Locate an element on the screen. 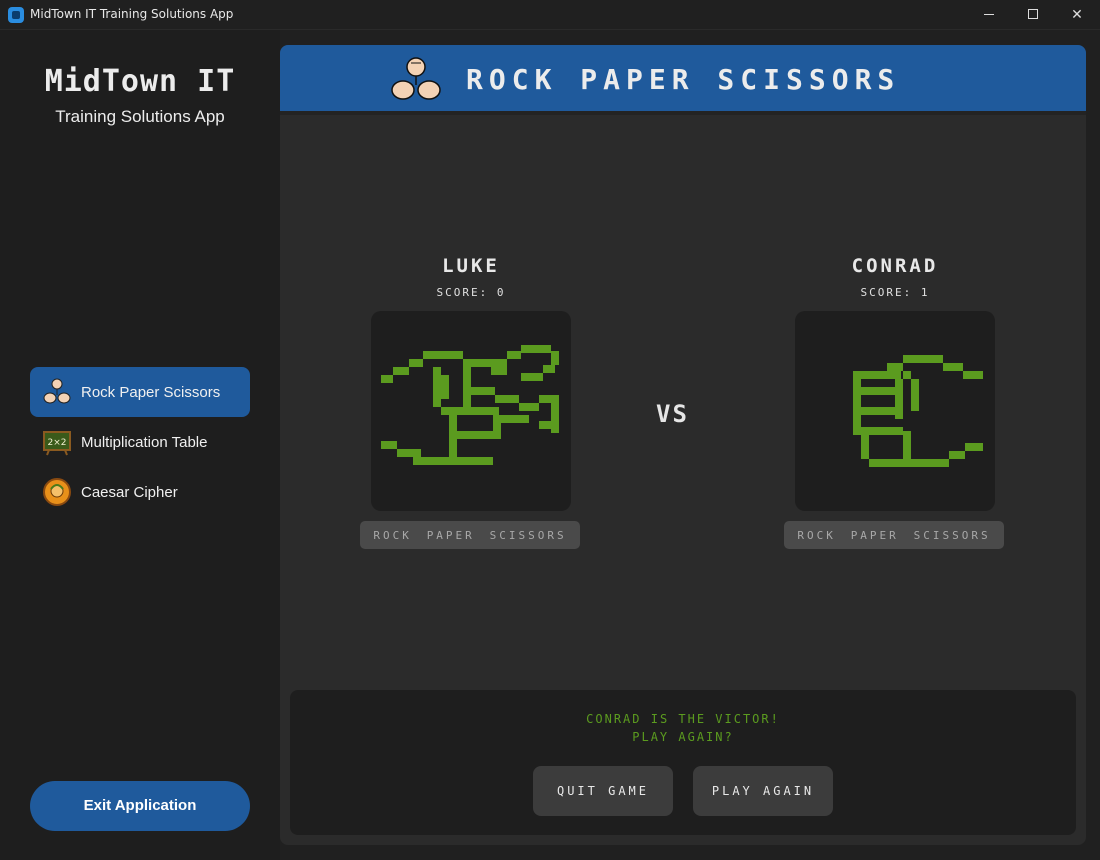 The image size is (1100, 860). sidebar-item-label: Rock Paper Scissors is located at coordinates (151, 392).